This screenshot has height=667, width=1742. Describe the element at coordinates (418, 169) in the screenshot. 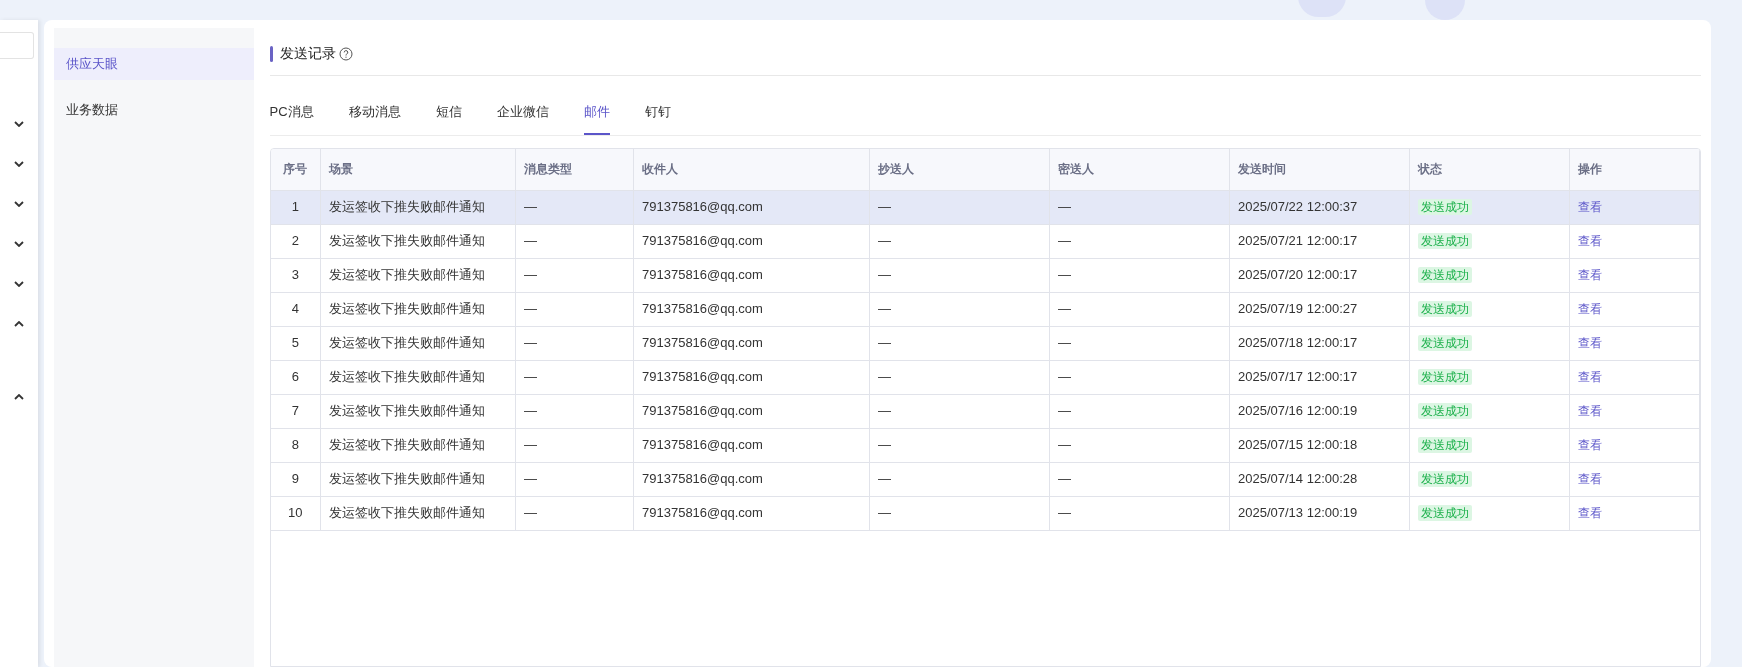

I see `column-header: 场景` at that location.